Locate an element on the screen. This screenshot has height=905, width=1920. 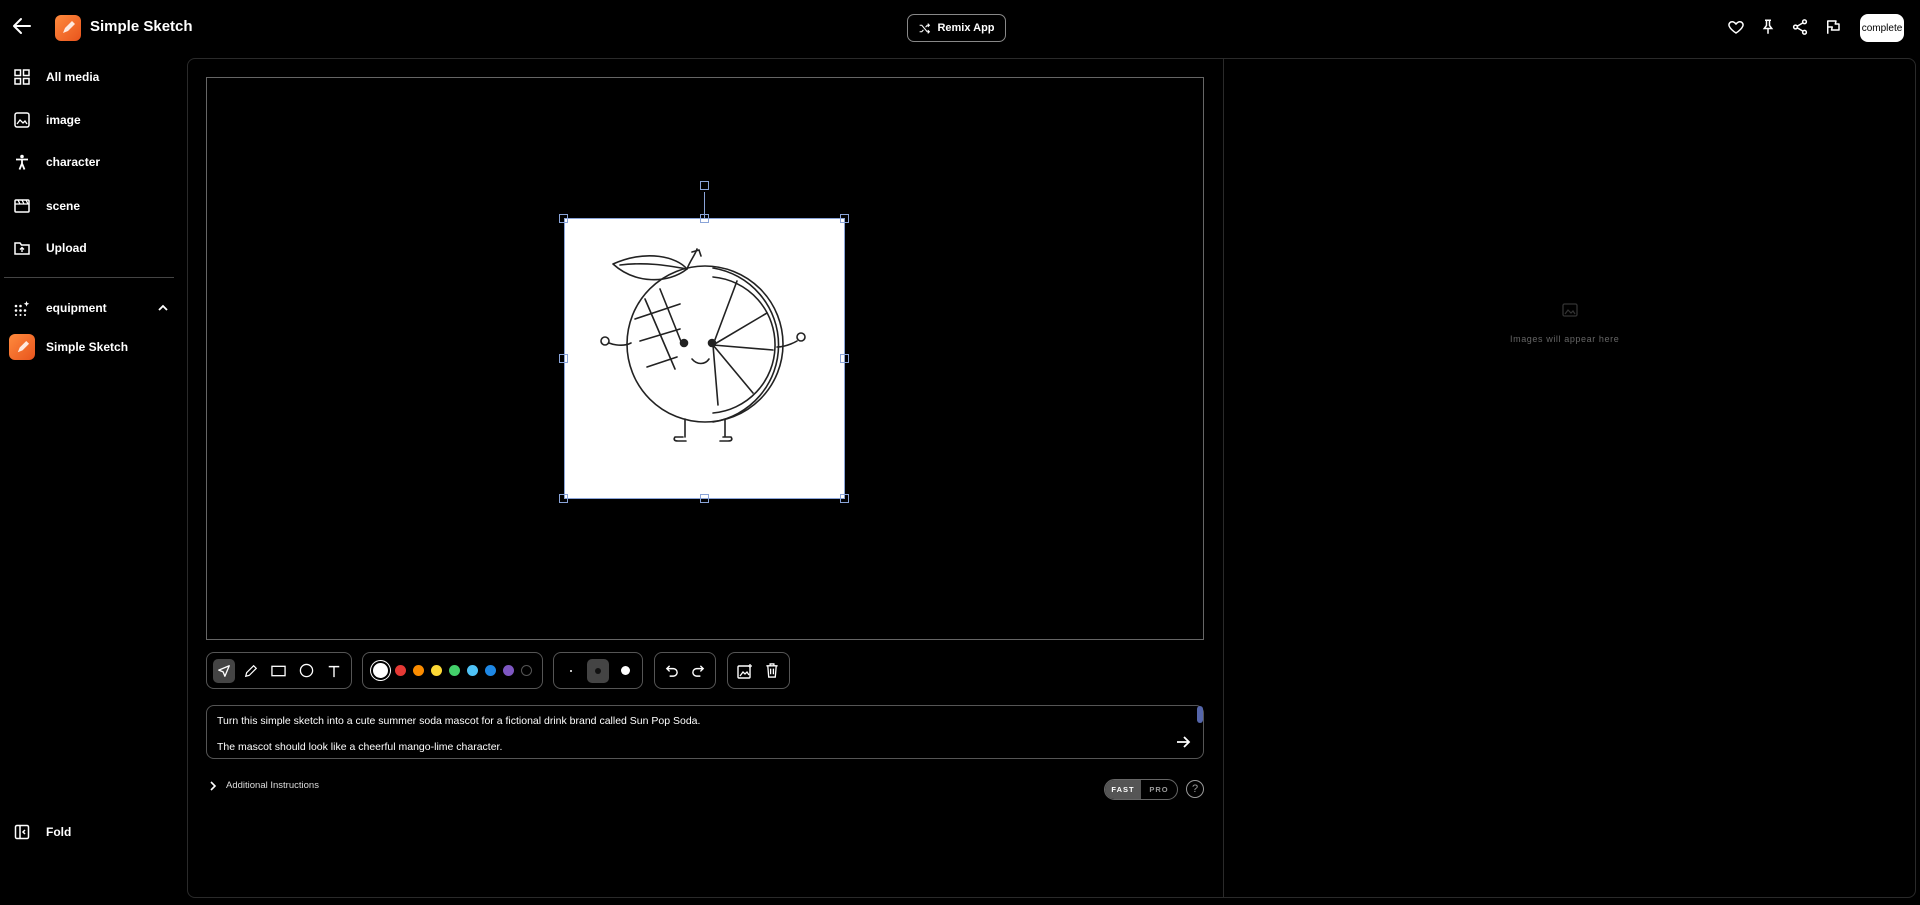
rectangle-tool-button is located at coordinates (279, 671).